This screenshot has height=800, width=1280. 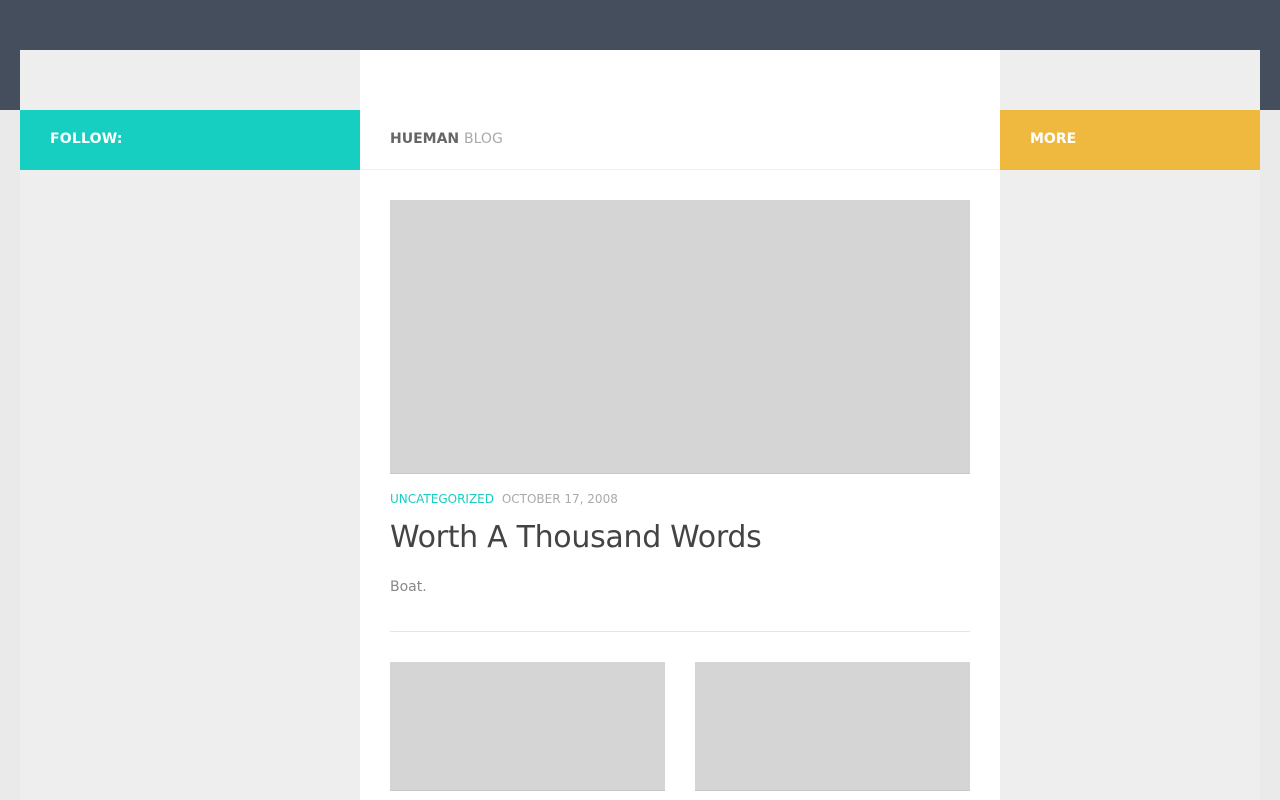 What do you see at coordinates (559, 499) in the screenshot?
I see `post-date: OCTOBER 17, 2008` at bounding box center [559, 499].